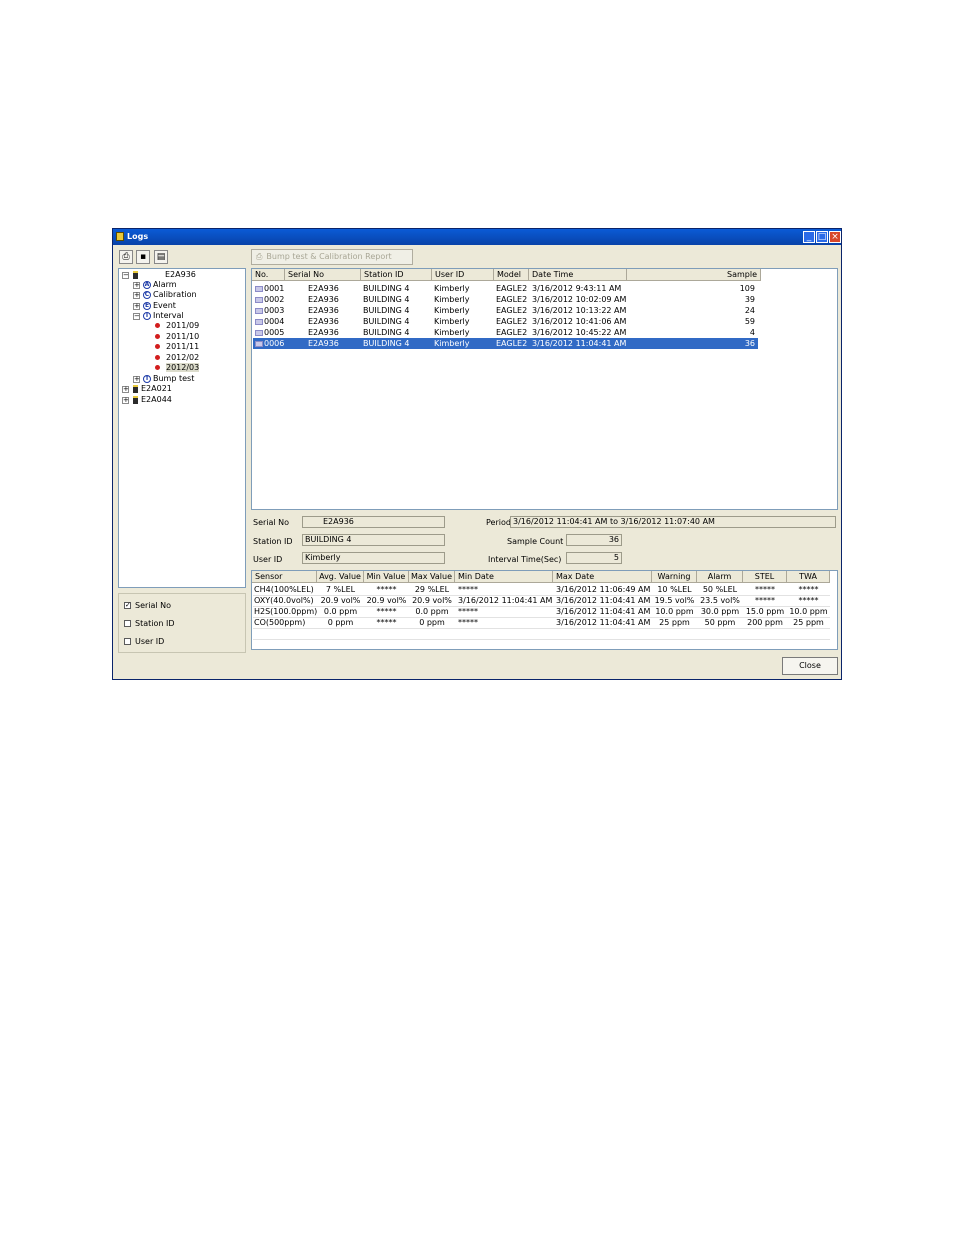 The image size is (954, 1235). I want to click on maximize-button: □, so click(822, 237).